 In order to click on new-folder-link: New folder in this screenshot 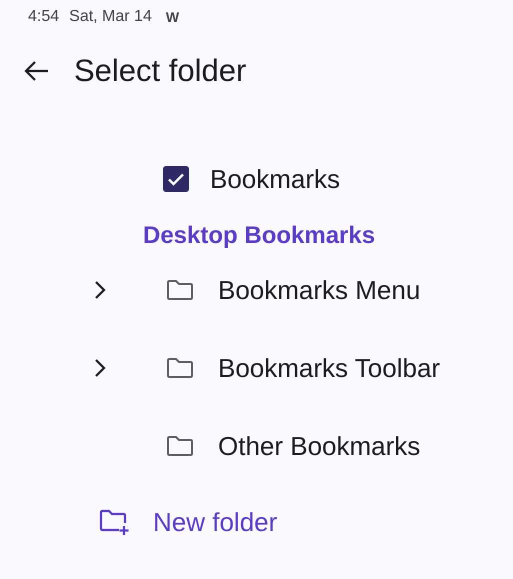, I will do `click(215, 522)`.